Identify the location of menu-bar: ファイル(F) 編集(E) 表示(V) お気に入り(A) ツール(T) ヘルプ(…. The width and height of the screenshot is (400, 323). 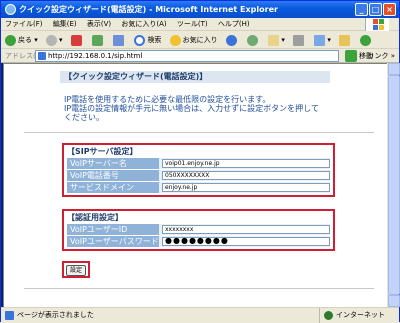
(200, 24).